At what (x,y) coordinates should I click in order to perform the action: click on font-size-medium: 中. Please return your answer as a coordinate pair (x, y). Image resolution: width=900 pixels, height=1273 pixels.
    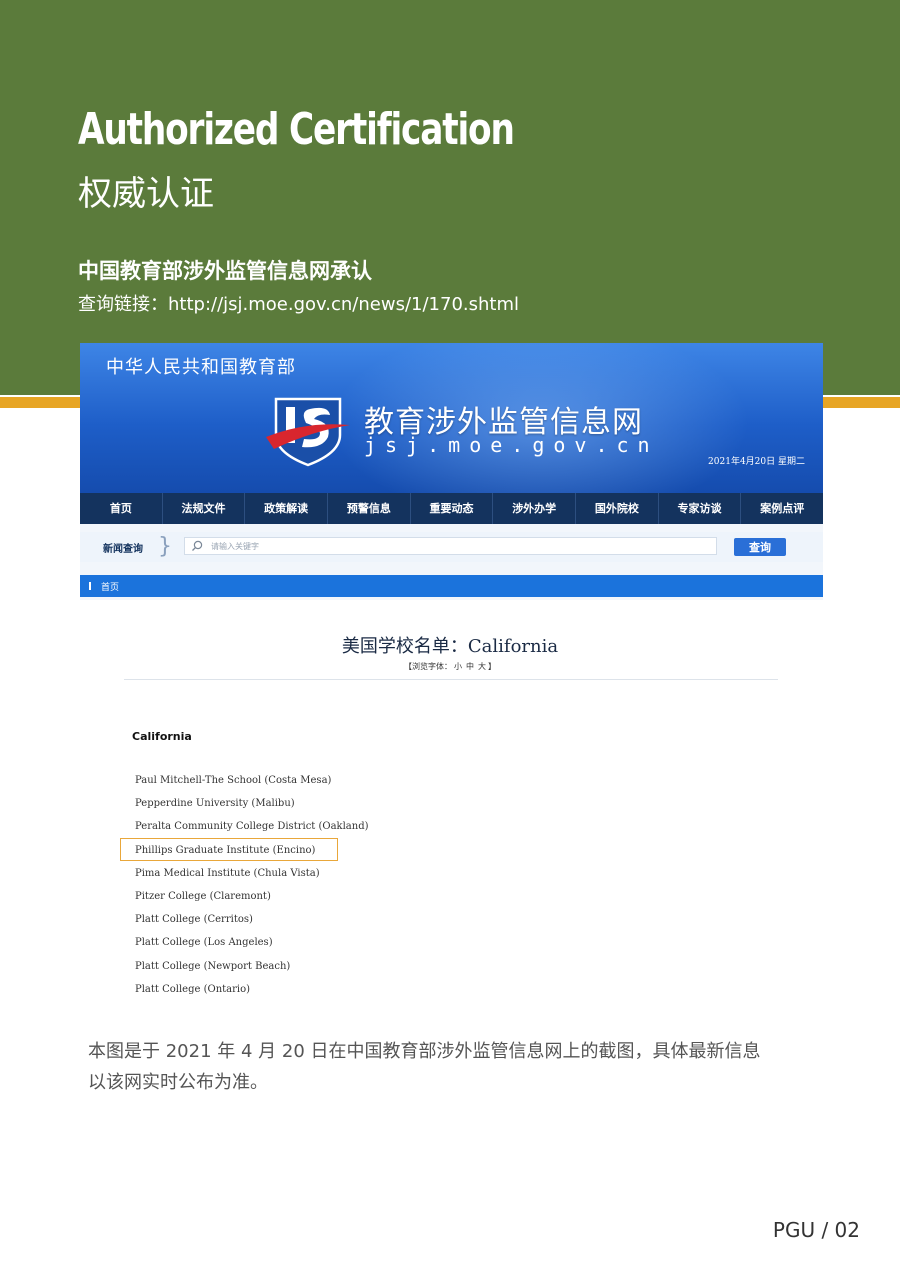
    Looking at the image, I should click on (470, 666).